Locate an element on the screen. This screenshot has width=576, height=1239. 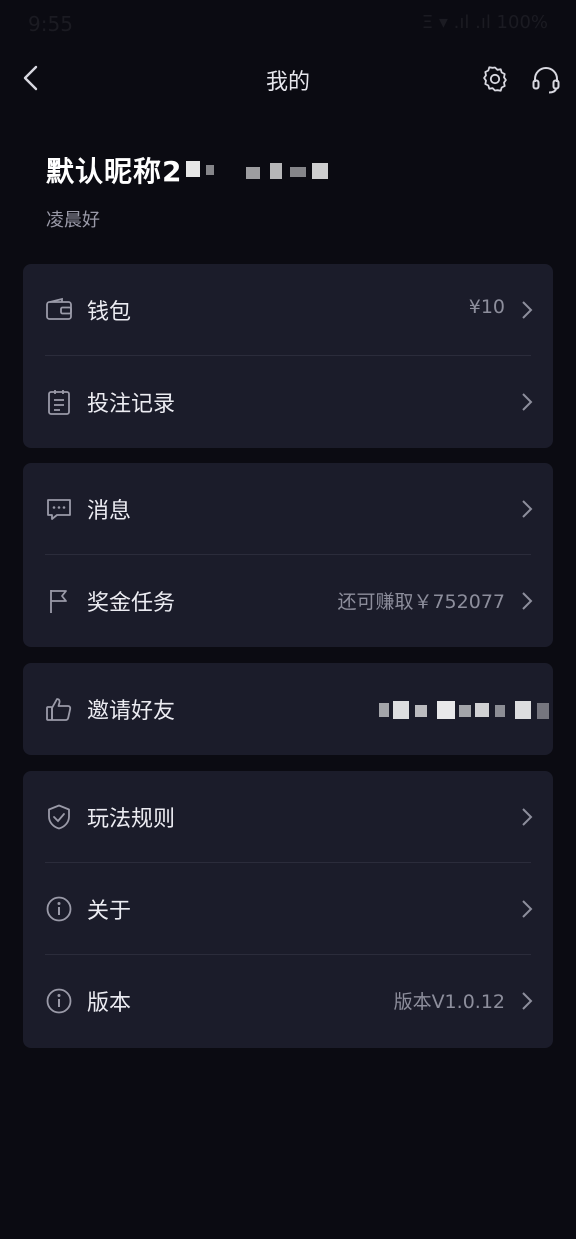
thumbs-up-icon is located at coordinates (59, 709).